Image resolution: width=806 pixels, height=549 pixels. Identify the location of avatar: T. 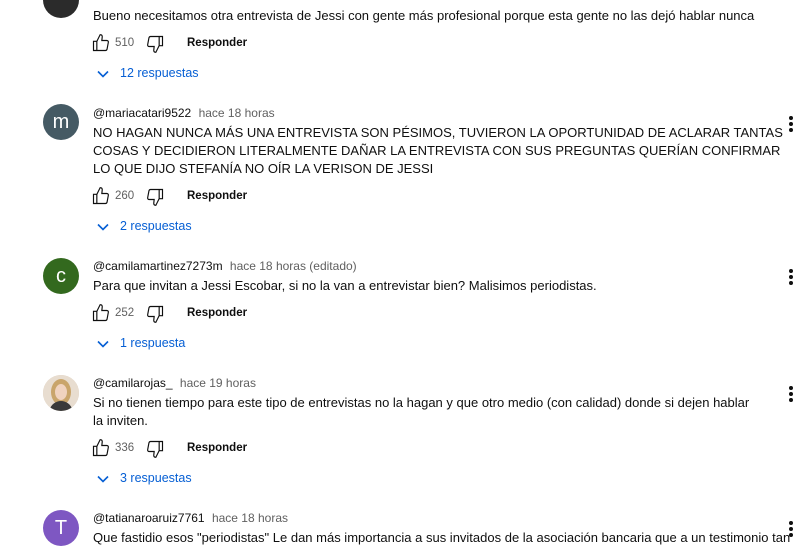
(61, 528).